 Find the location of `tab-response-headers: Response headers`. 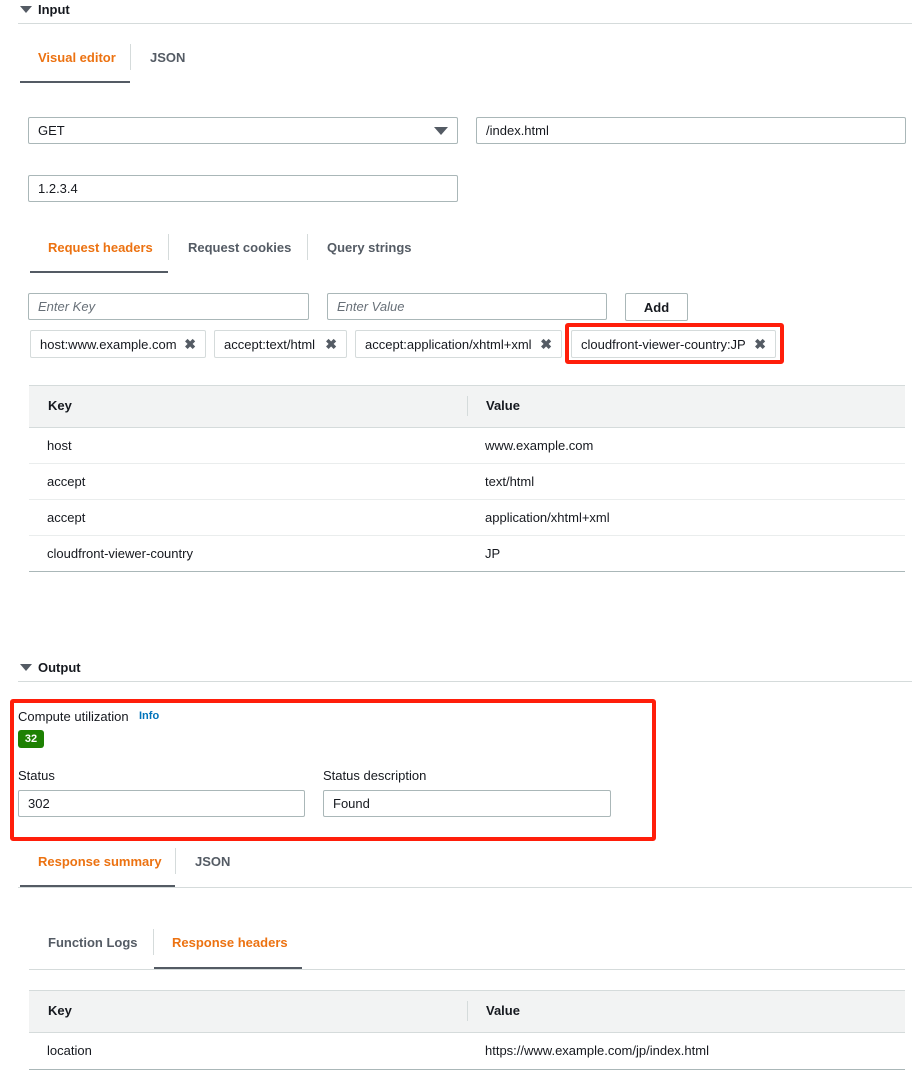

tab-response-headers: Response headers is located at coordinates (230, 942).